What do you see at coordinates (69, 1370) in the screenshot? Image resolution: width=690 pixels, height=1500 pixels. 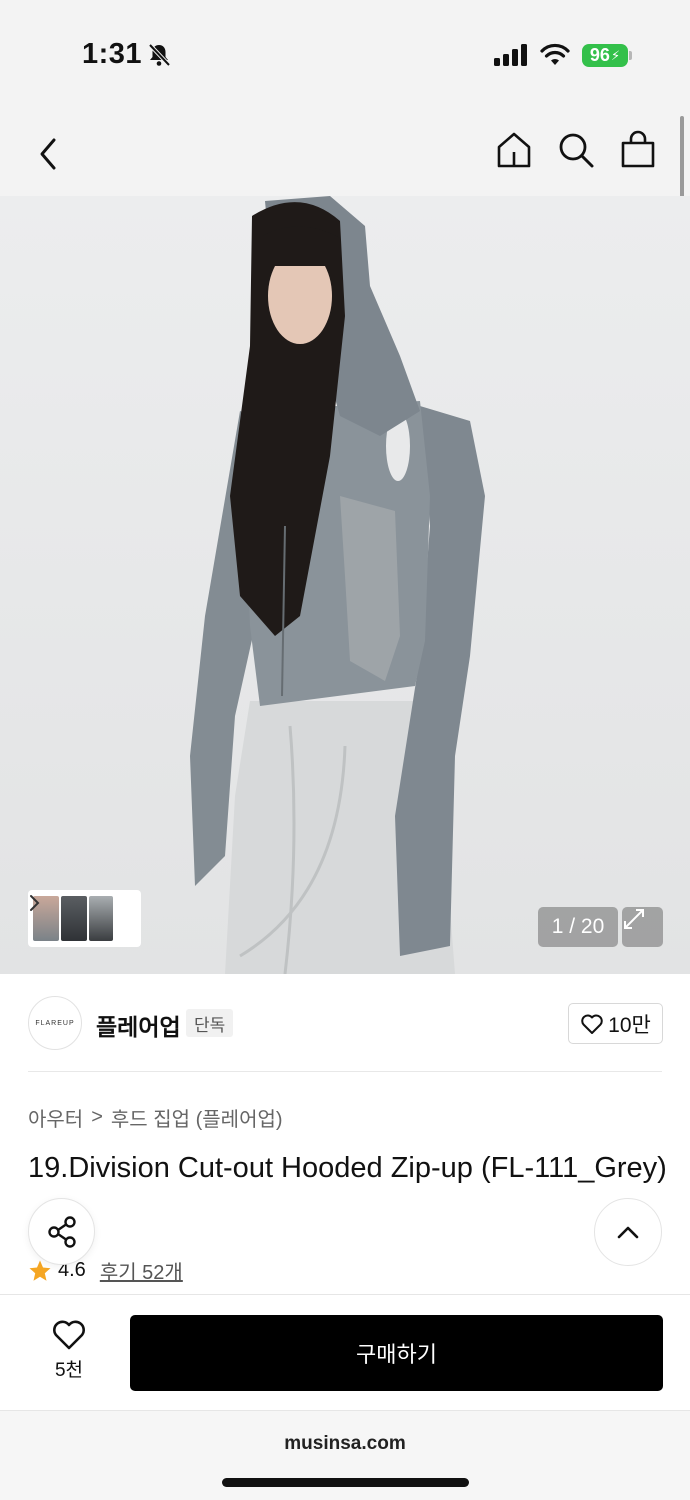 I see `wishlist-count: 5천` at bounding box center [69, 1370].